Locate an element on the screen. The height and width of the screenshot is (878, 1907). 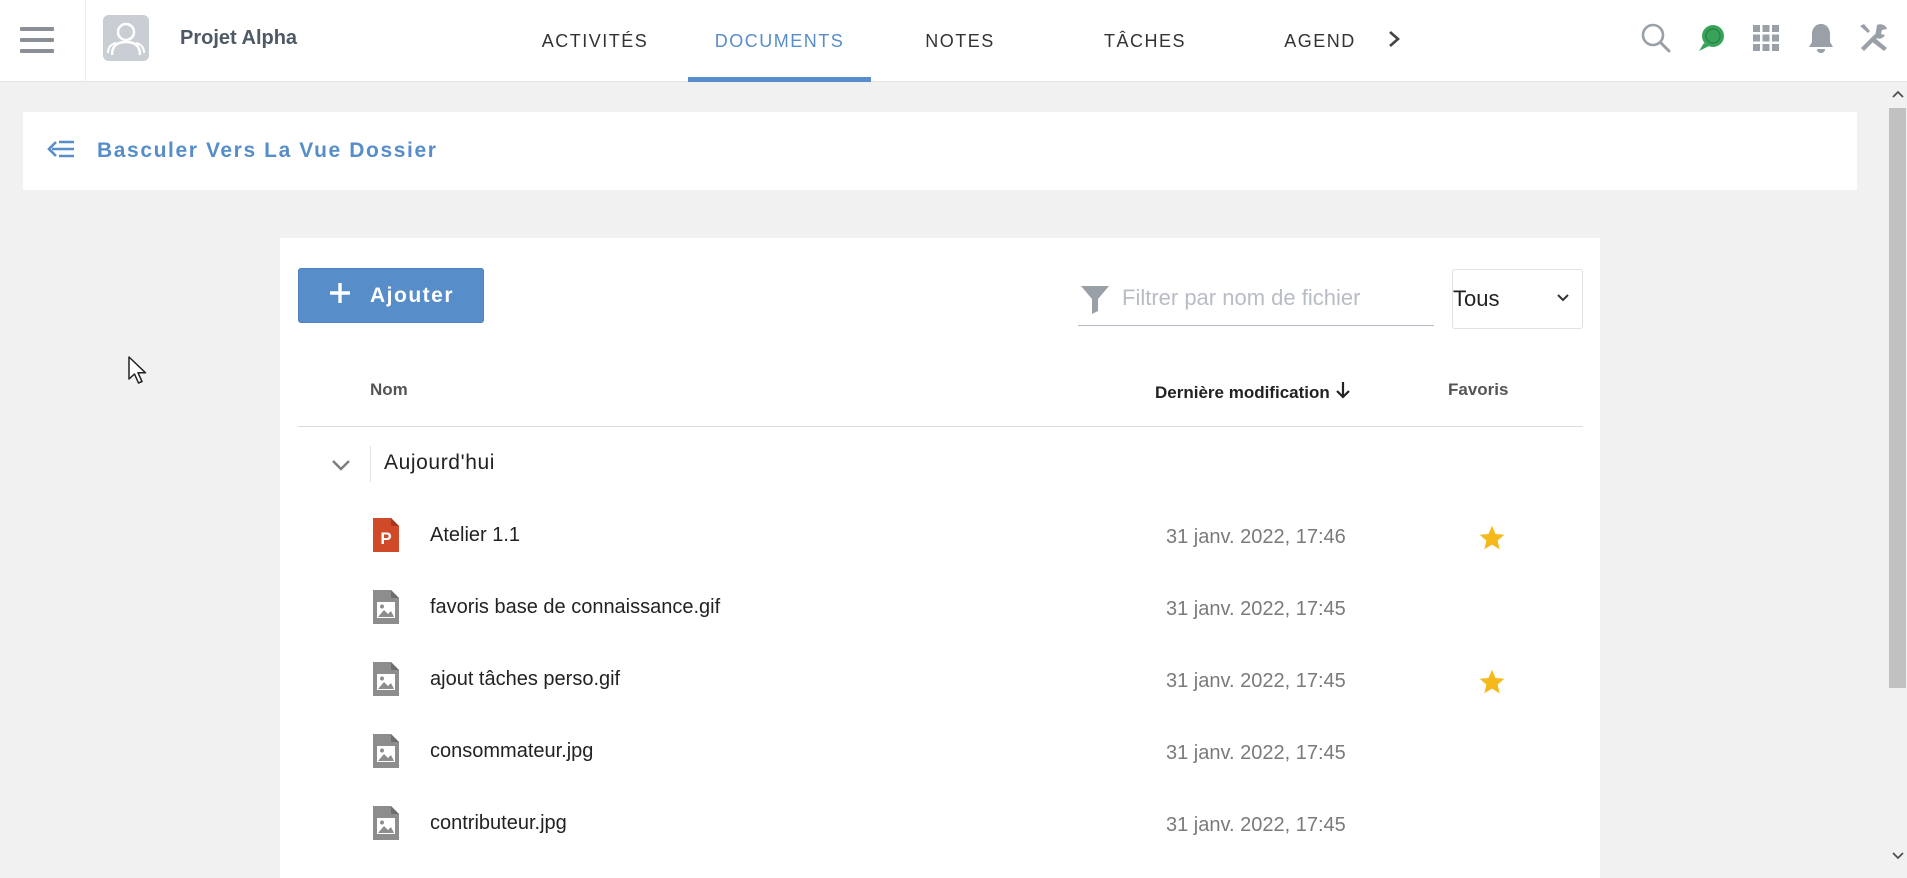
file-name: Atelier 1.1 is located at coordinates (475, 535).